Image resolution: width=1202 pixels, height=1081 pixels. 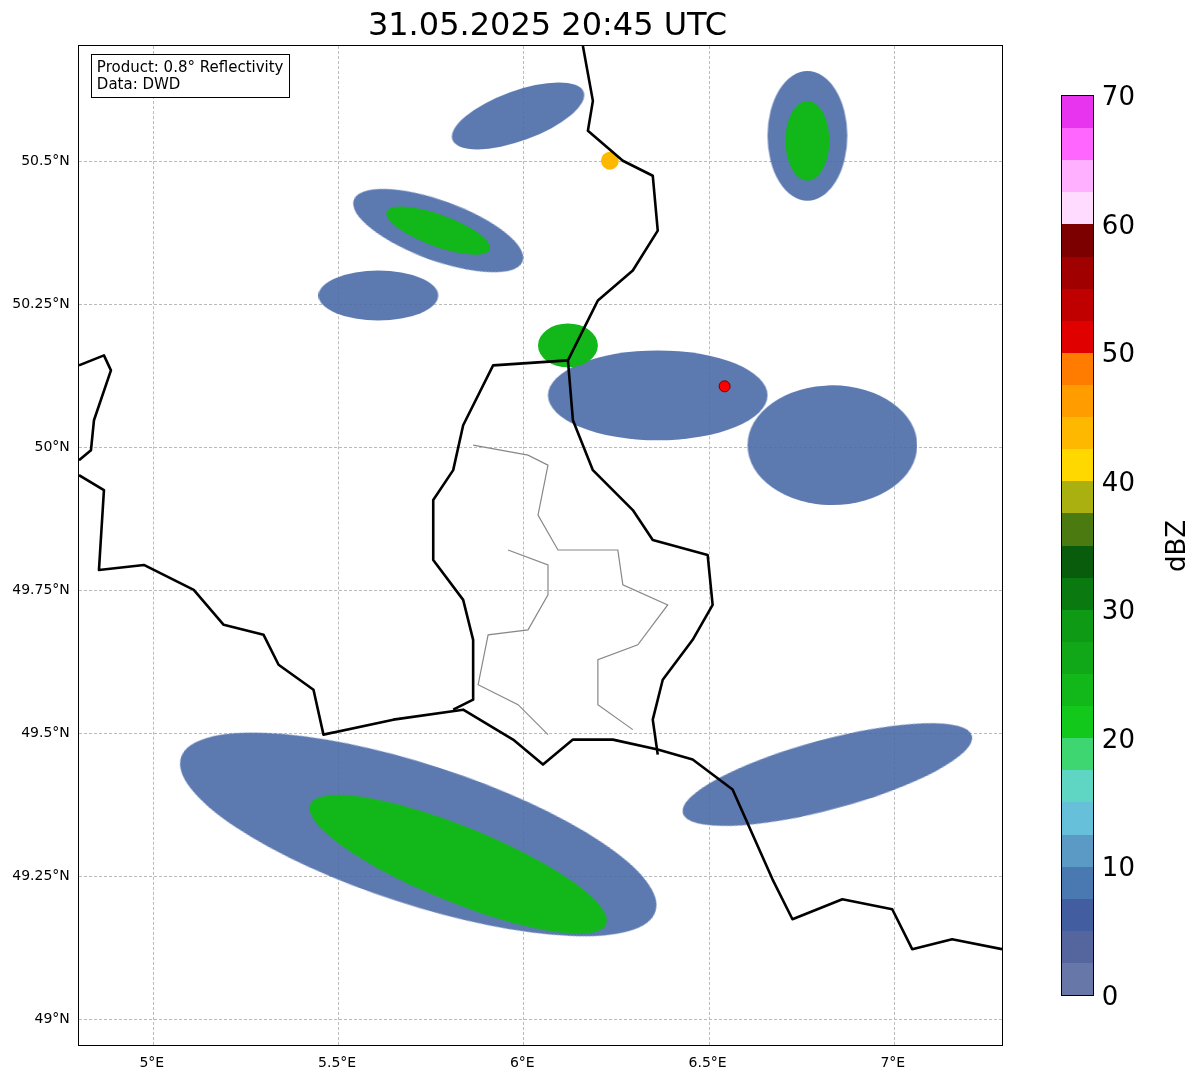 What do you see at coordinates (45, 160) in the screenshot?
I see `latitude-label: 50.5°N` at bounding box center [45, 160].